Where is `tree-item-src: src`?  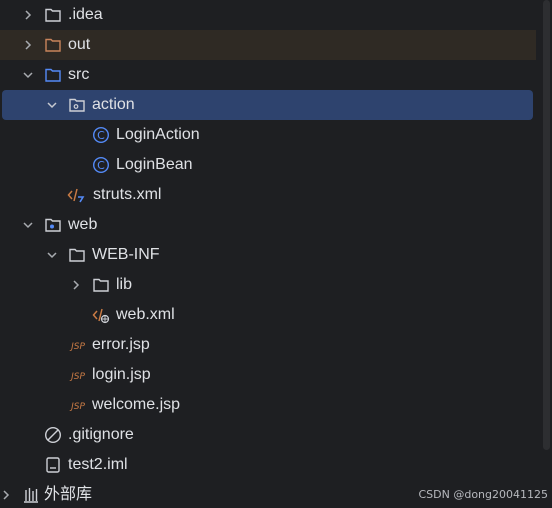 tree-item-src: src is located at coordinates (268, 75).